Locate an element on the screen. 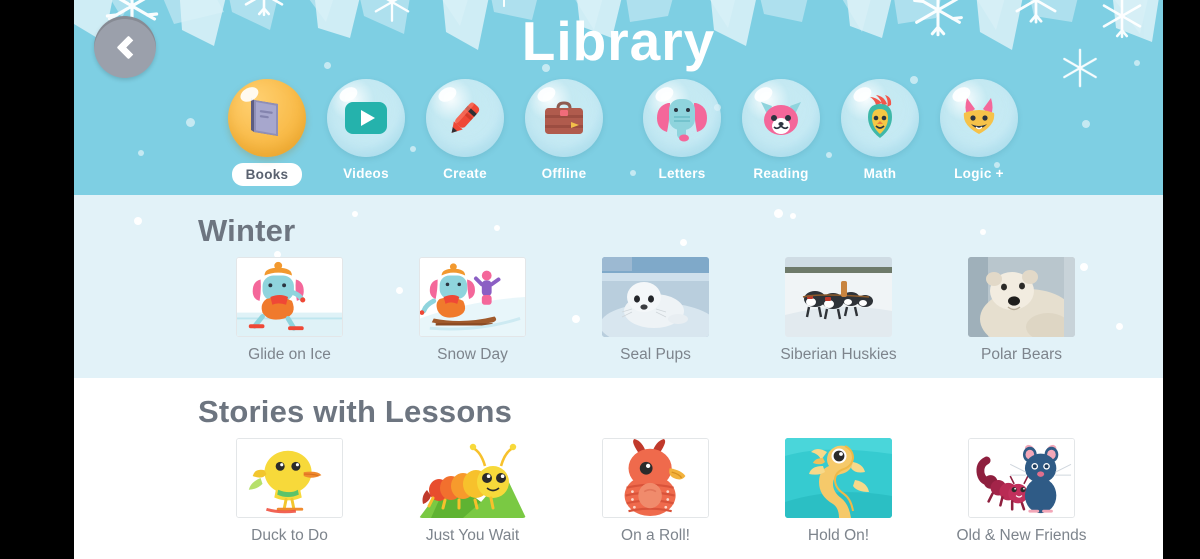 This screenshot has width=1200, height=559. nav-item-letters: Letters is located at coordinates (682, 130).